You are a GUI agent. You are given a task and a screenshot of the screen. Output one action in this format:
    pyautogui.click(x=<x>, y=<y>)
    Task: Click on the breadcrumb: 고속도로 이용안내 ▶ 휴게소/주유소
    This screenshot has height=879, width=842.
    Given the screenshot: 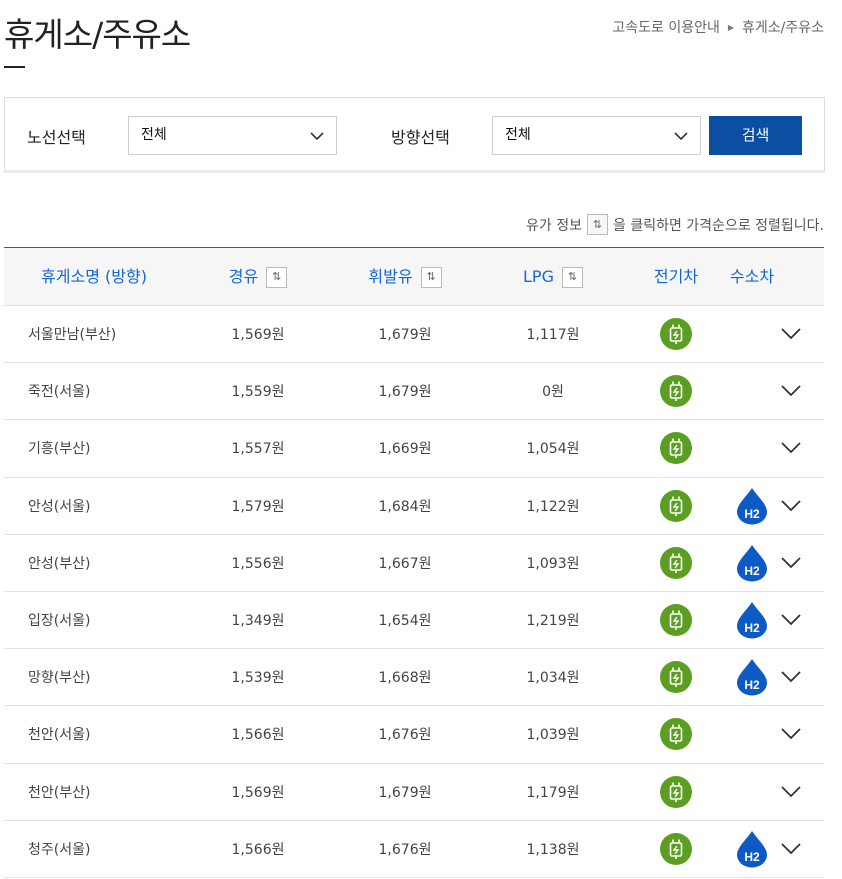 What is the action you would take?
    pyautogui.click(x=718, y=27)
    